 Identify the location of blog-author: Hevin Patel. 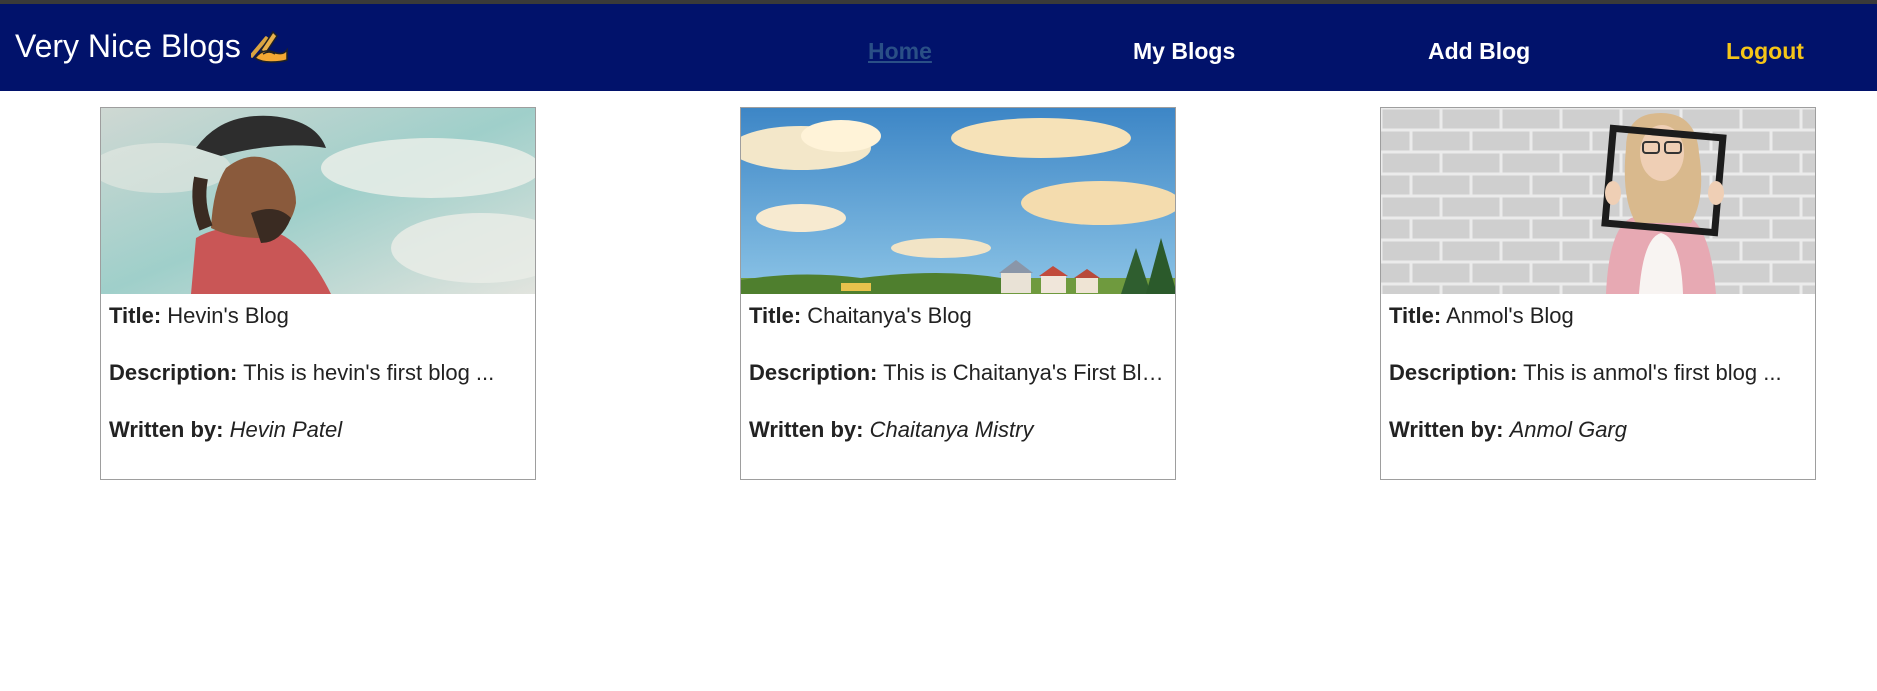
(286, 430).